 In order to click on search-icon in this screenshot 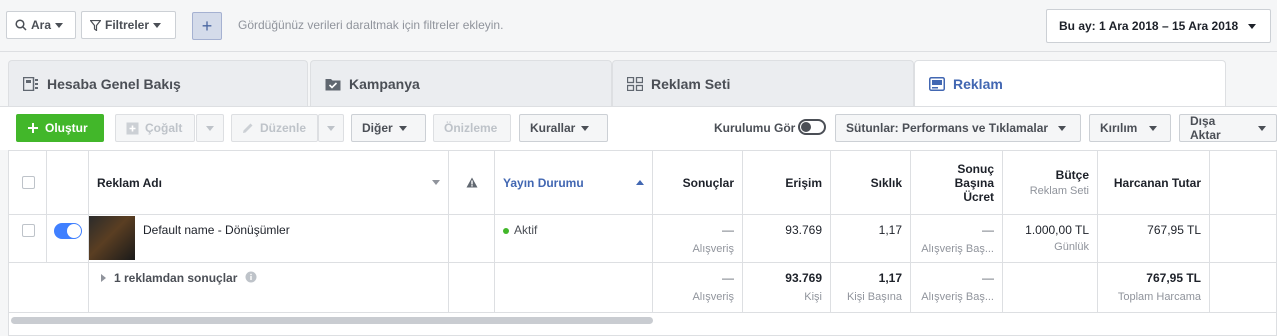, I will do `click(21, 25)`.